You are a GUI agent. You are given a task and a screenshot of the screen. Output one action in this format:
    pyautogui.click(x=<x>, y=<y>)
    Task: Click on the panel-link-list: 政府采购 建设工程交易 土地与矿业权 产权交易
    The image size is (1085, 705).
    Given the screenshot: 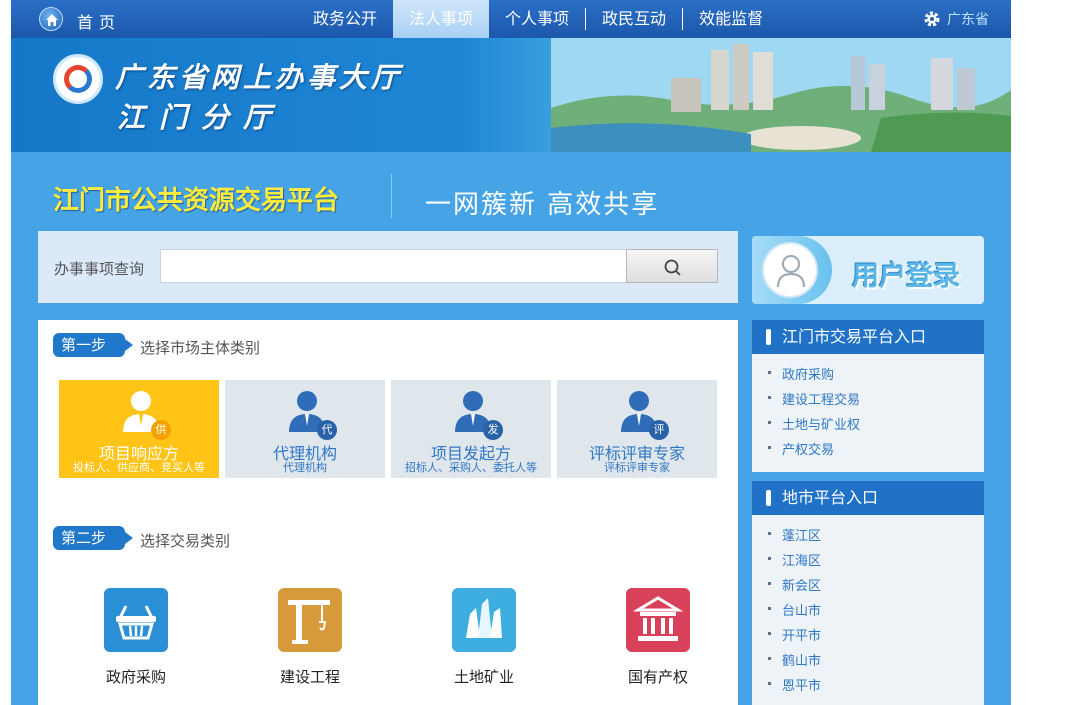 What is the action you would take?
    pyautogui.click(x=868, y=409)
    